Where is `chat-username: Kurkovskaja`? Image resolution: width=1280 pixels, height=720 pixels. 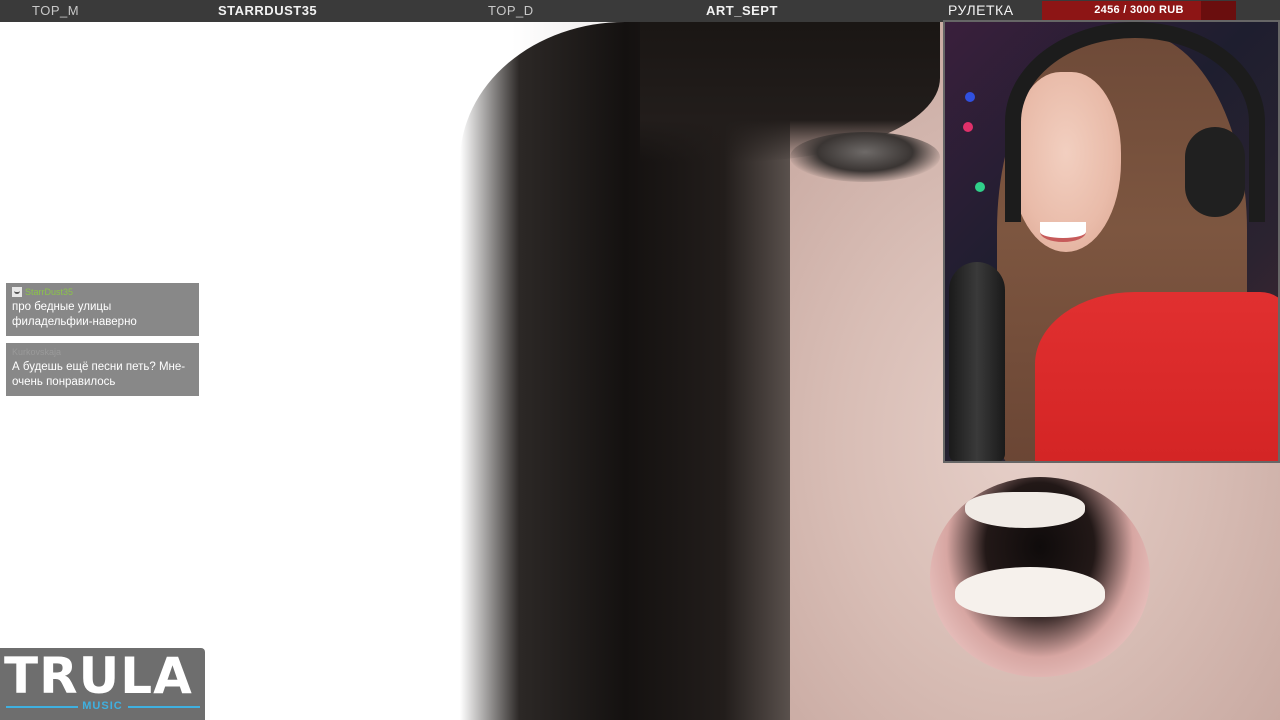
chat-username: Kurkovskaja is located at coordinates (37, 352).